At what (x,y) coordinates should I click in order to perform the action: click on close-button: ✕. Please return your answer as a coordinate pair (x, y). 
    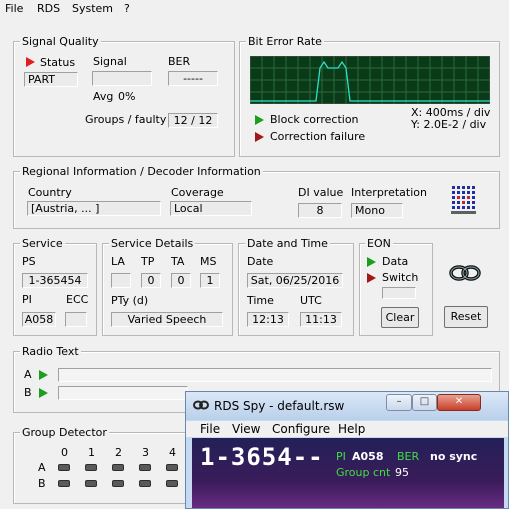
    Looking at the image, I should click on (459, 402).